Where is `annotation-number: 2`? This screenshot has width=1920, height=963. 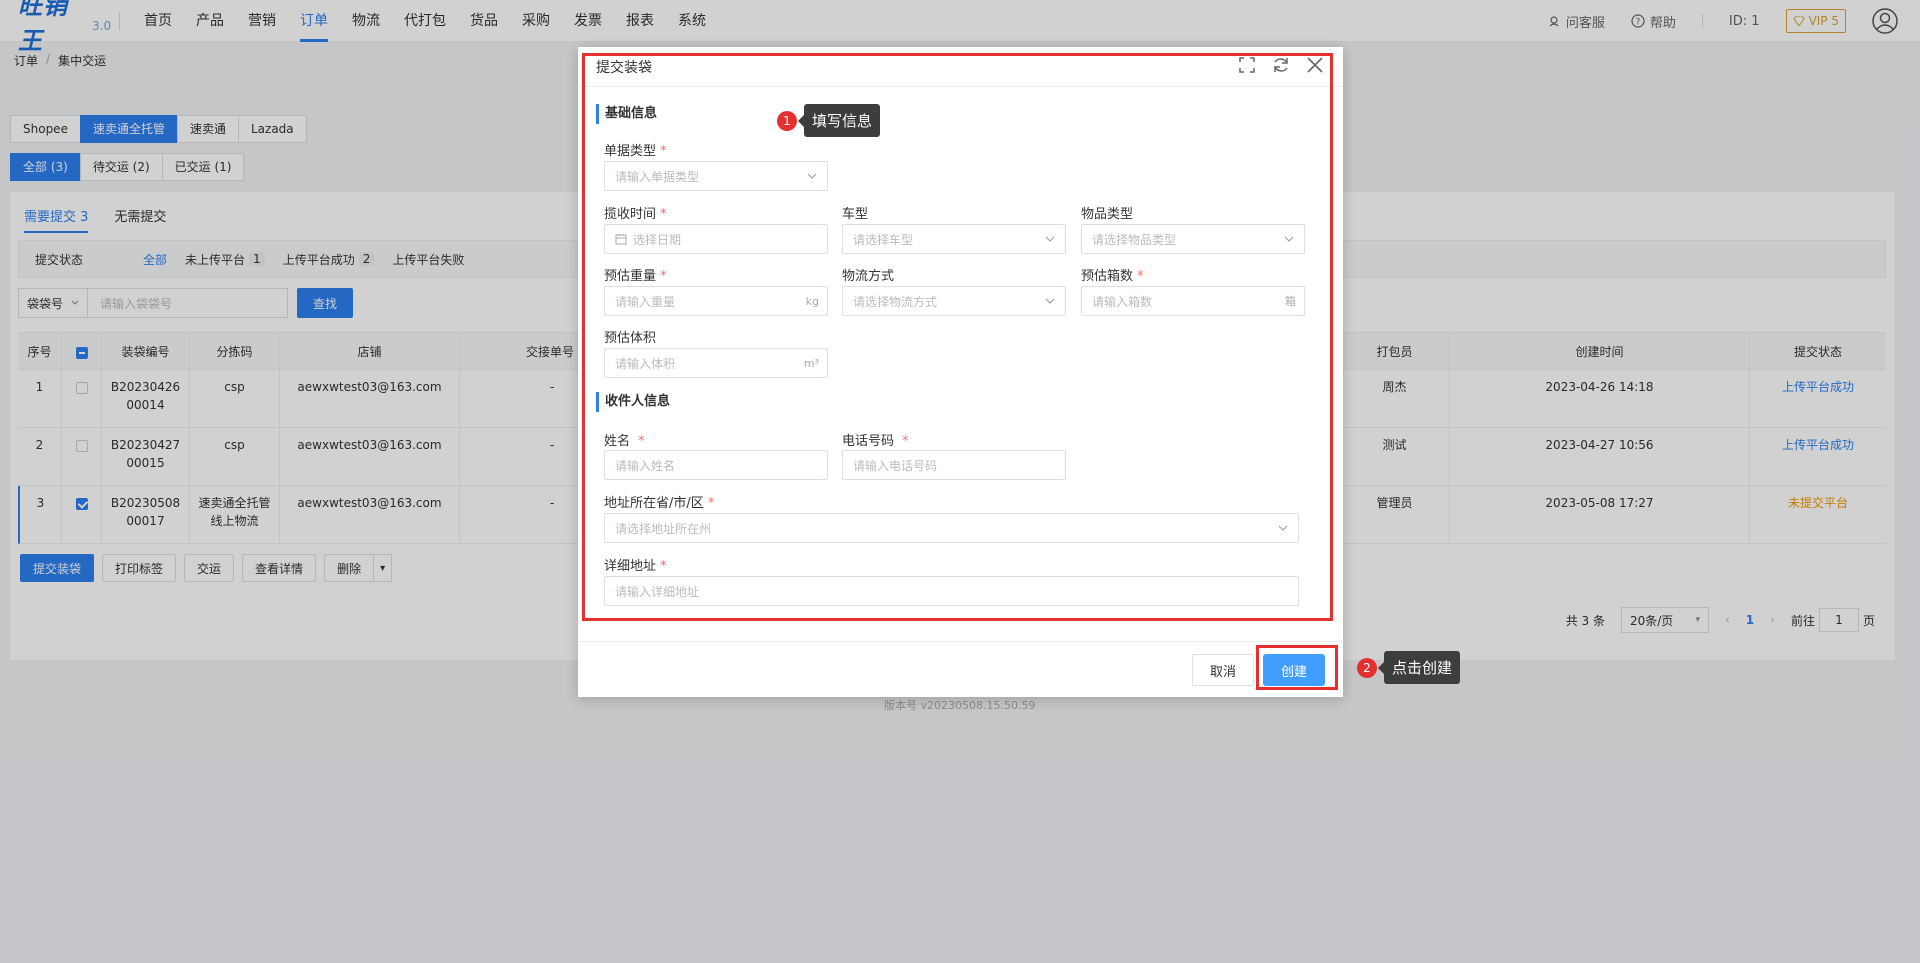 annotation-number: 2 is located at coordinates (1367, 667).